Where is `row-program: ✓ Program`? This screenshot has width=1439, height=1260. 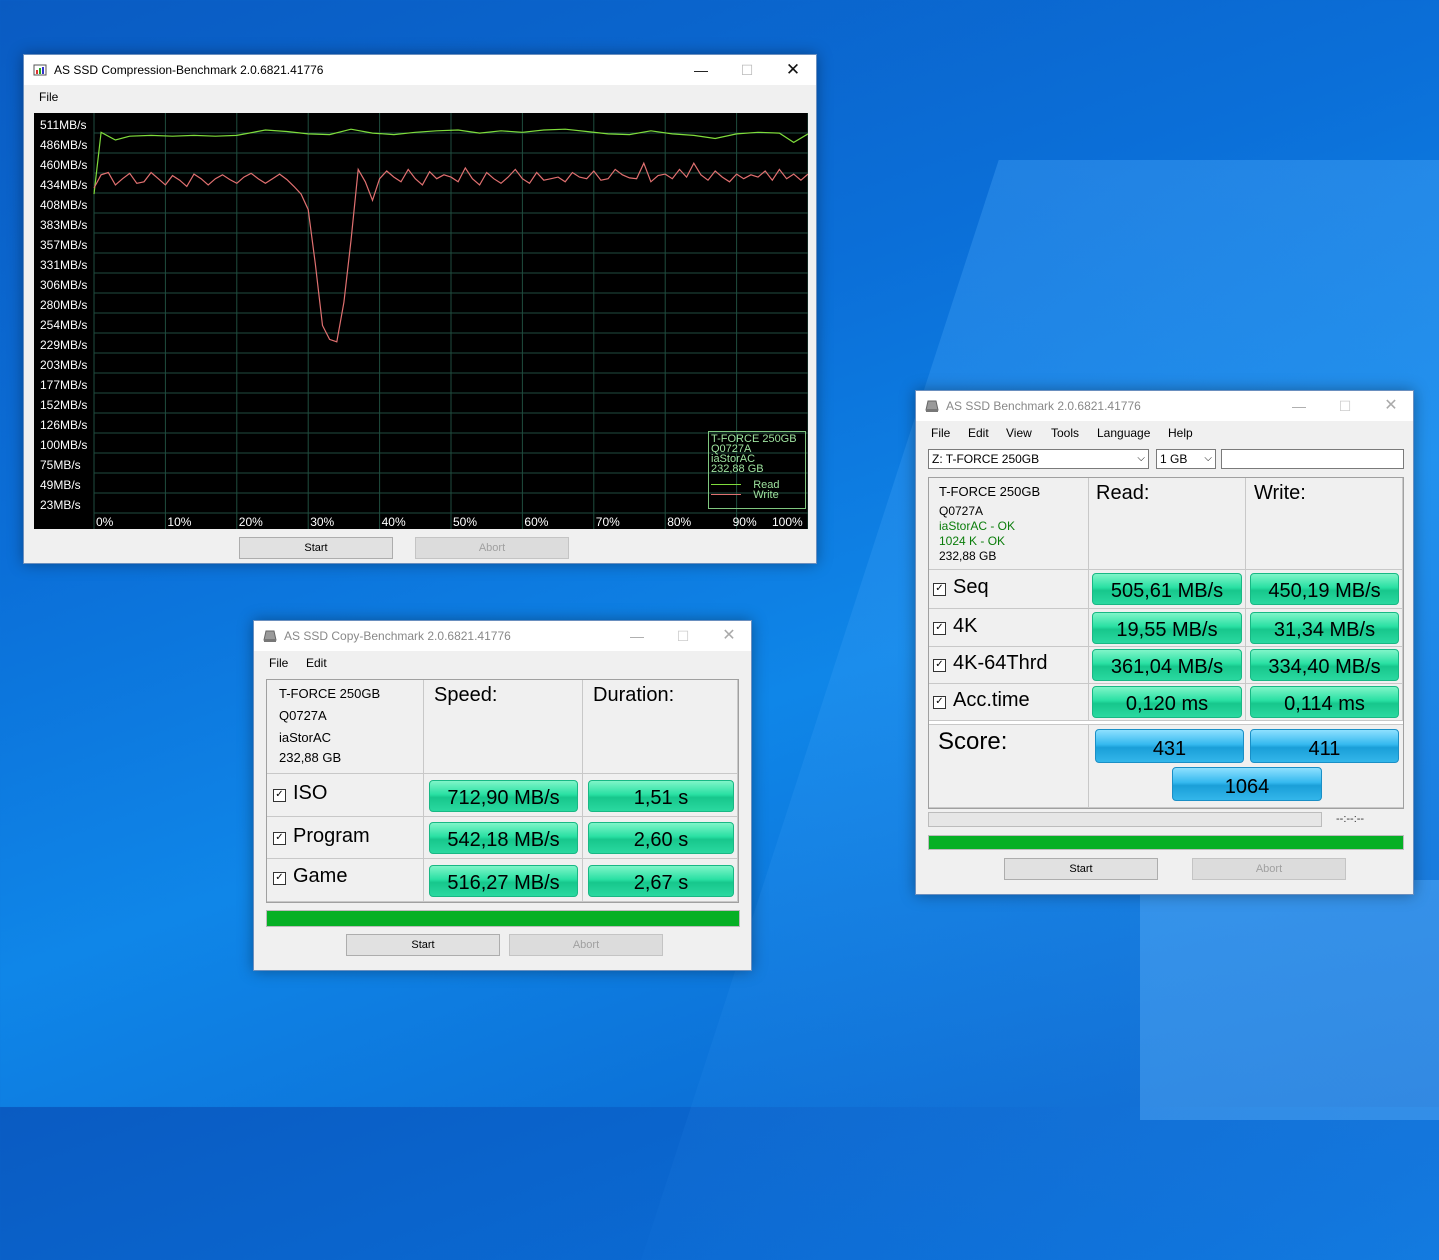
row-program: ✓ Program is located at coordinates (345, 838).